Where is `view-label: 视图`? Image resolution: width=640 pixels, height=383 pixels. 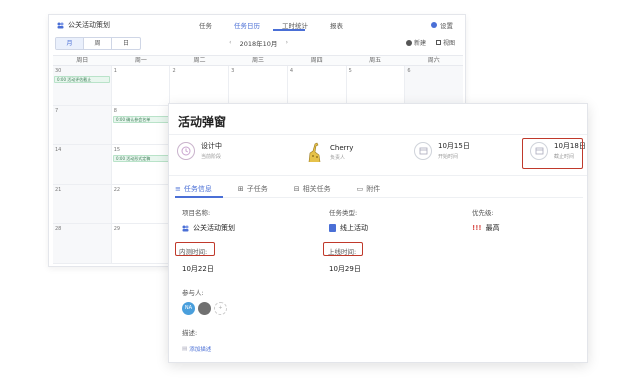
view-label: 视图 is located at coordinates (448, 43).